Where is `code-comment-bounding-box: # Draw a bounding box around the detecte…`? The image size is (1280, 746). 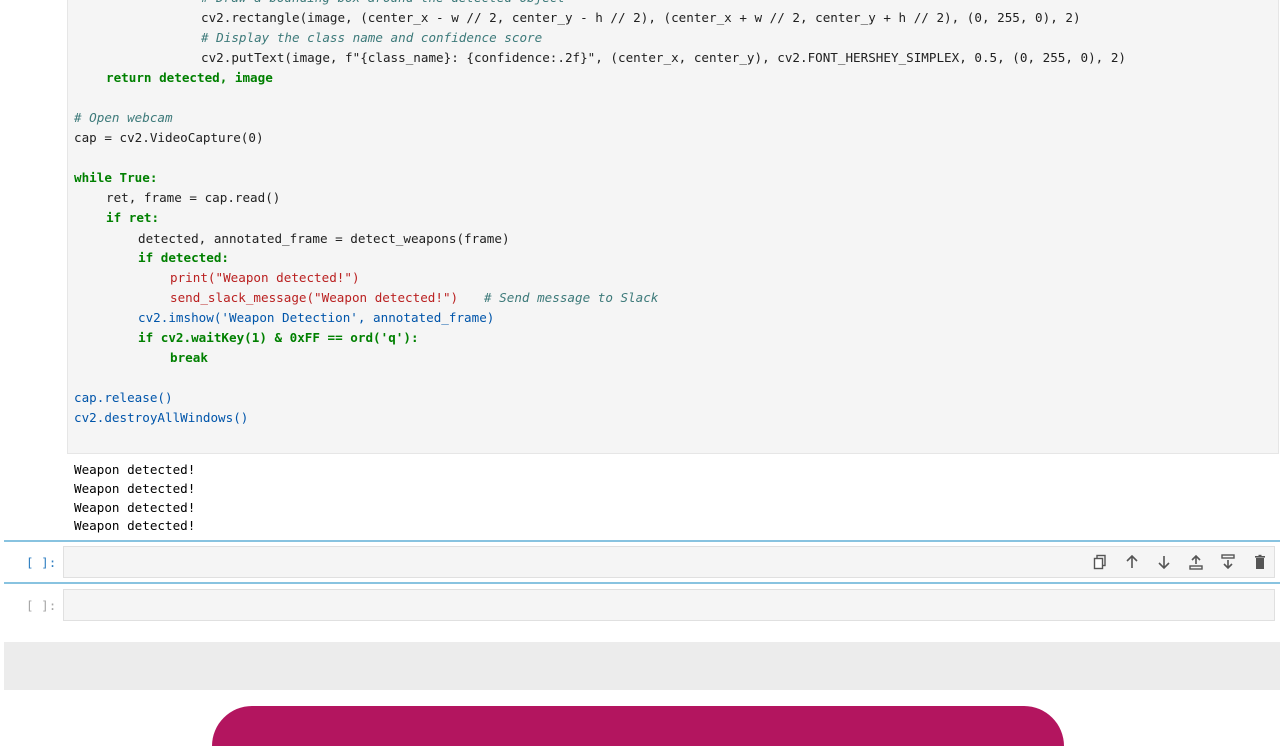
code-comment-bounding-box: # Draw a bounding box around the detecte… is located at coordinates (383, 4).